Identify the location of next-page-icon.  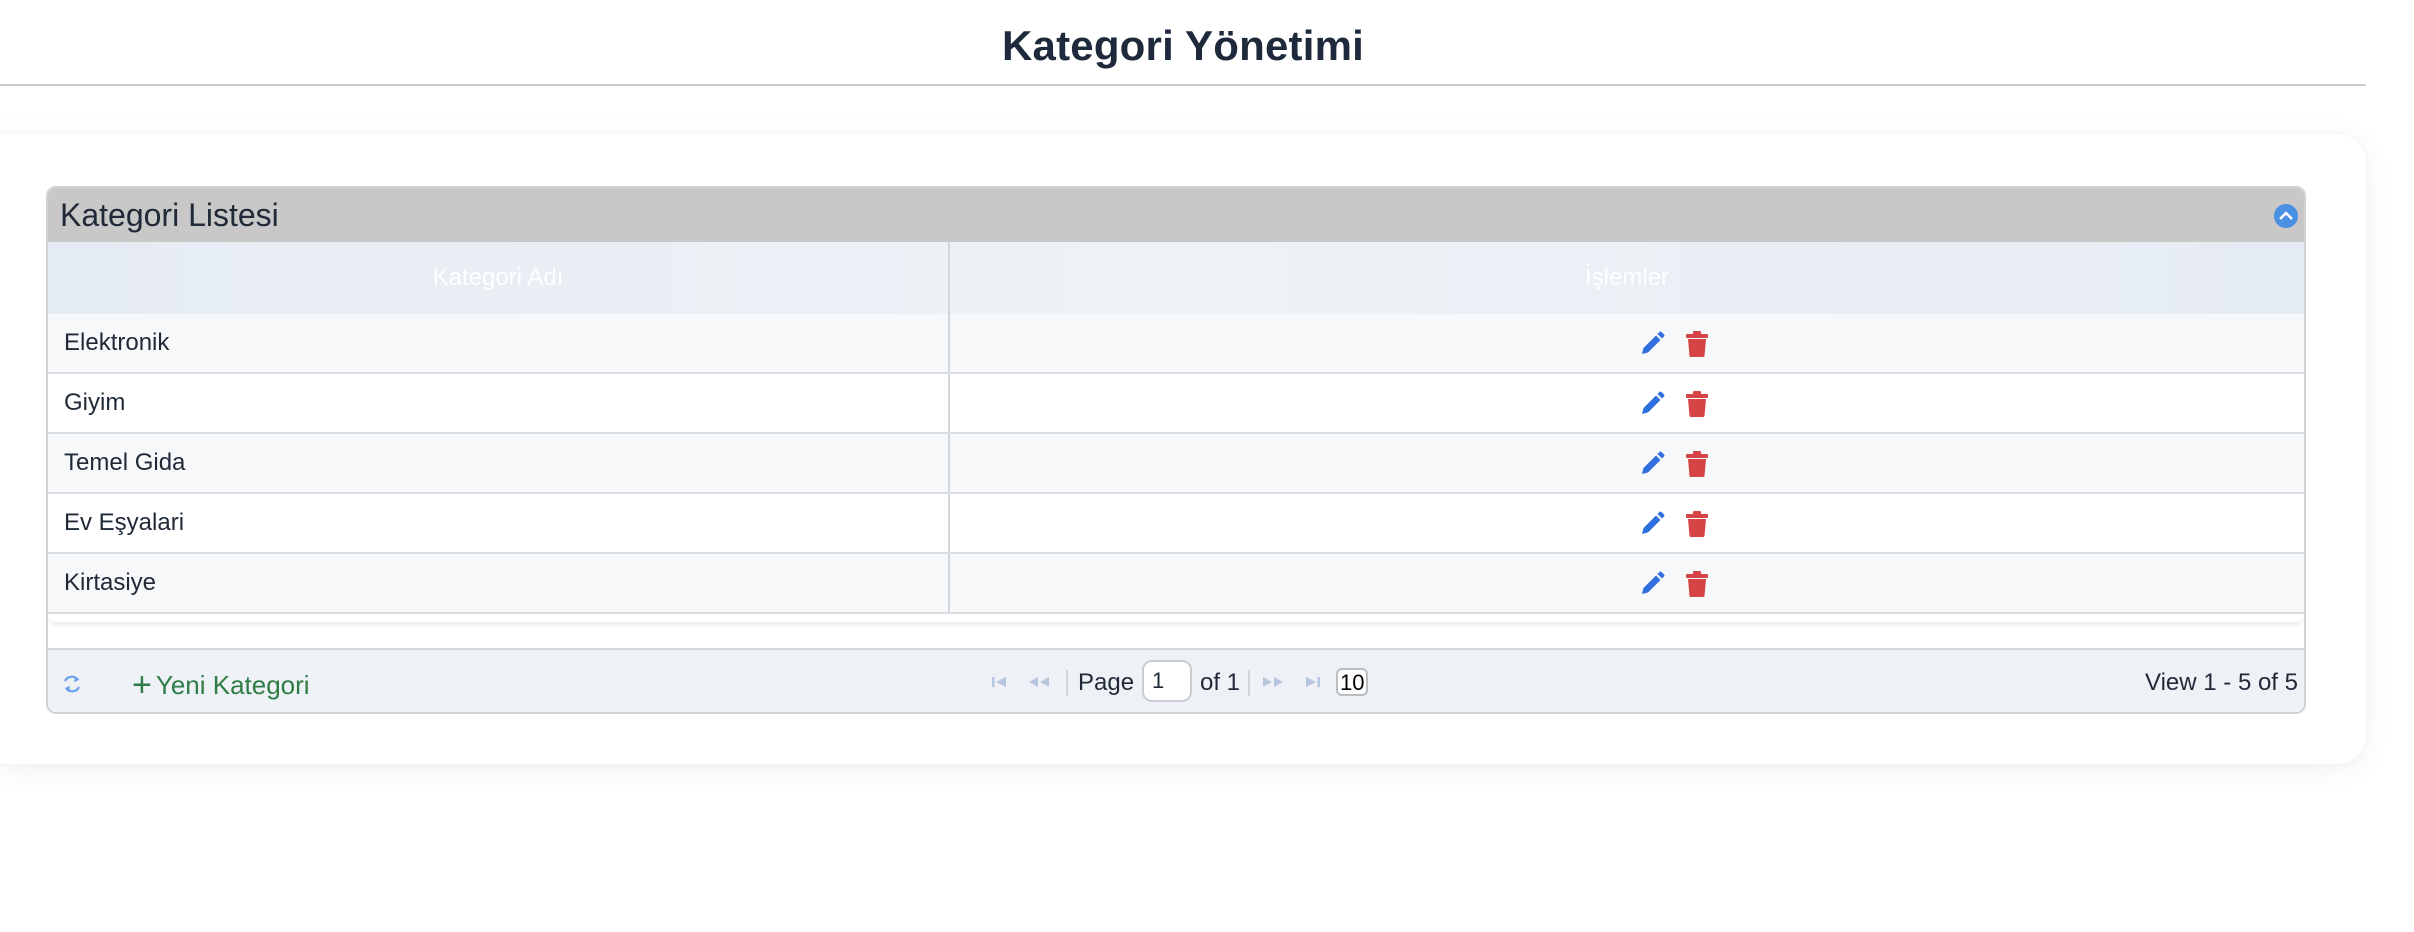
(1275, 681).